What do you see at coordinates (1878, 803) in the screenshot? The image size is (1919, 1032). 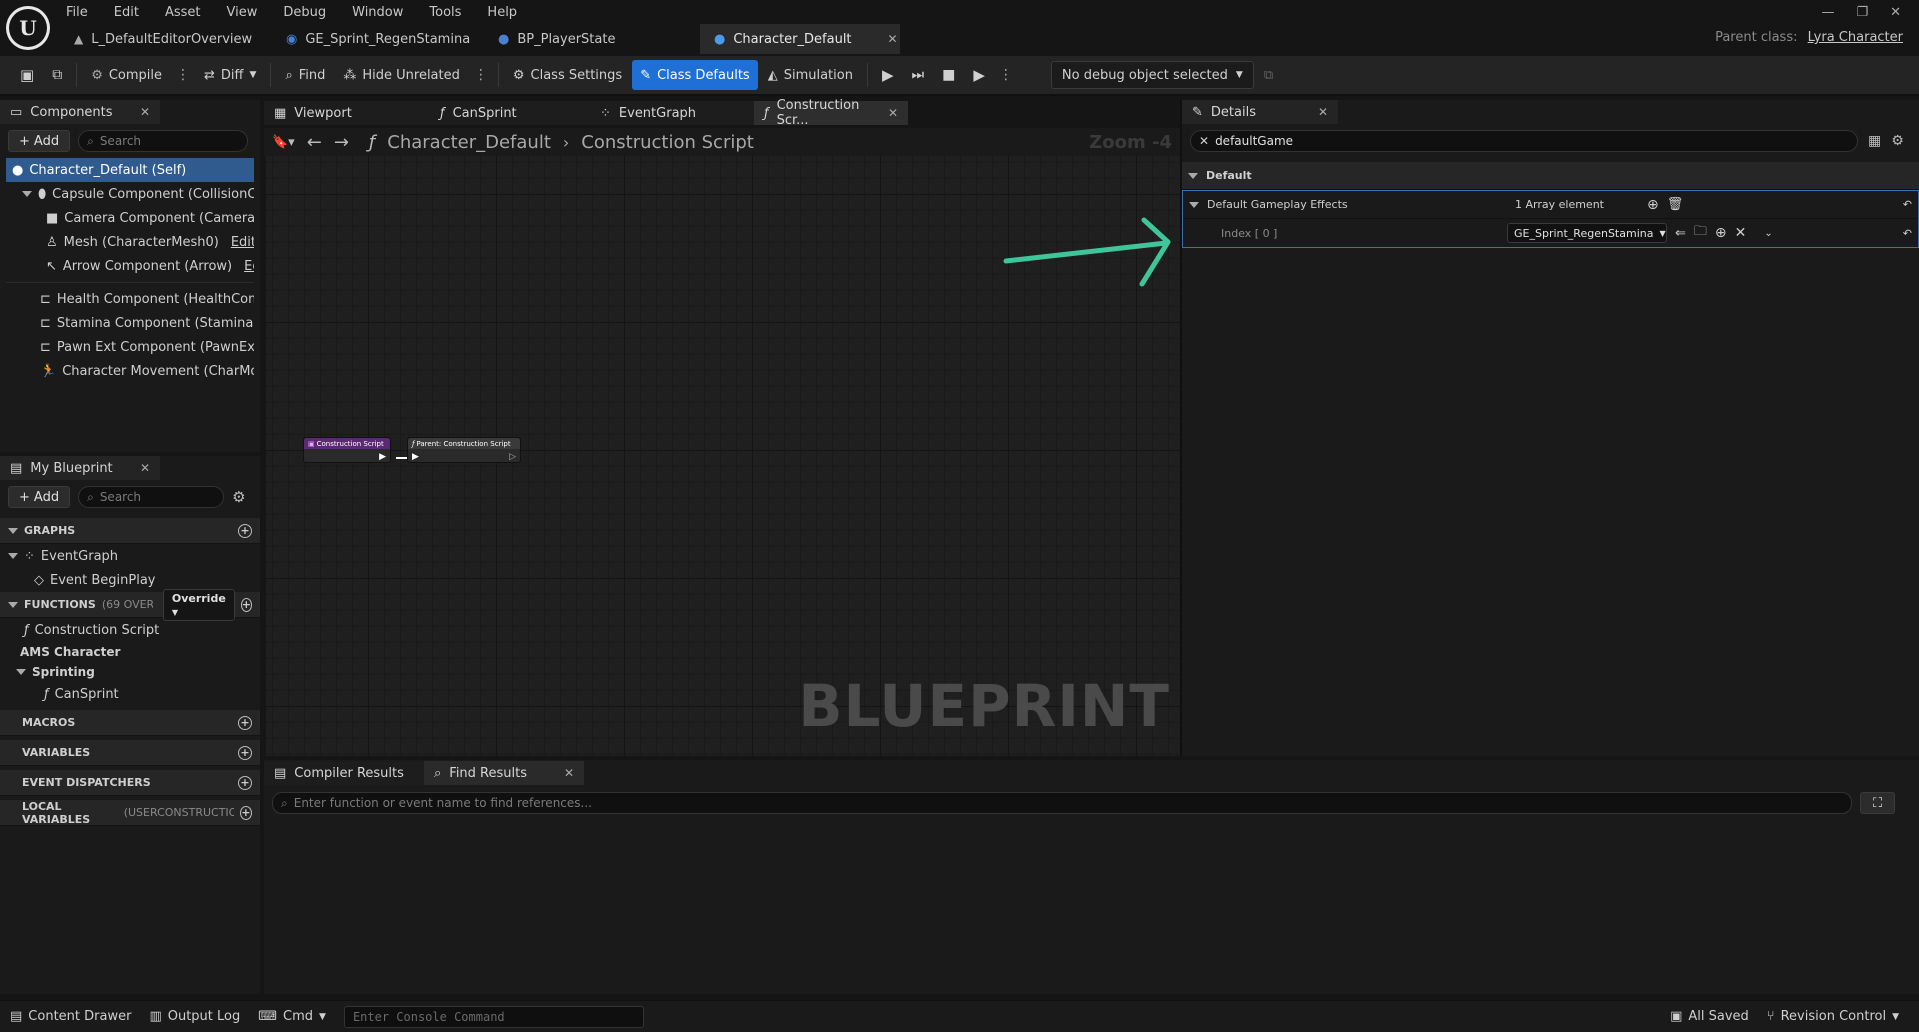 I see `find-global-button: ⛶` at bounding box center [1878, 803].